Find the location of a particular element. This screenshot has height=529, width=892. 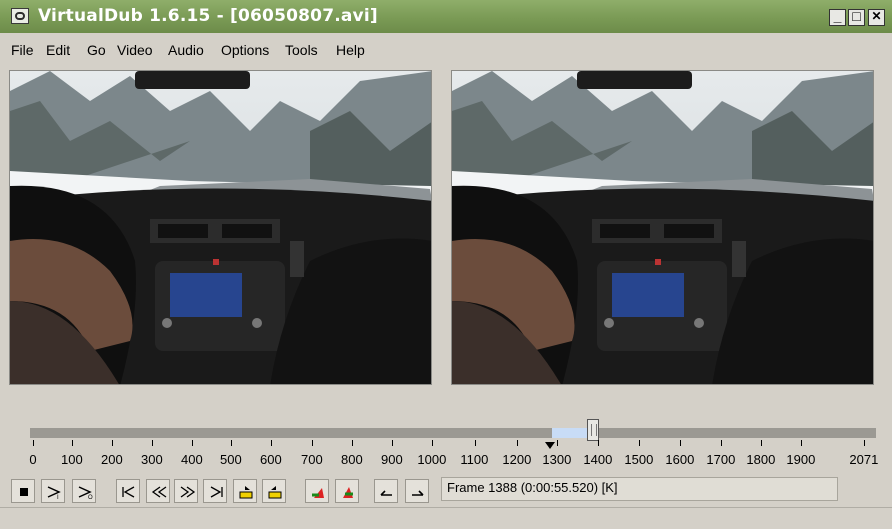

window-title: VirtualDub 1.6.15 - [06050807.avi] is located at coordinates (208, 16).